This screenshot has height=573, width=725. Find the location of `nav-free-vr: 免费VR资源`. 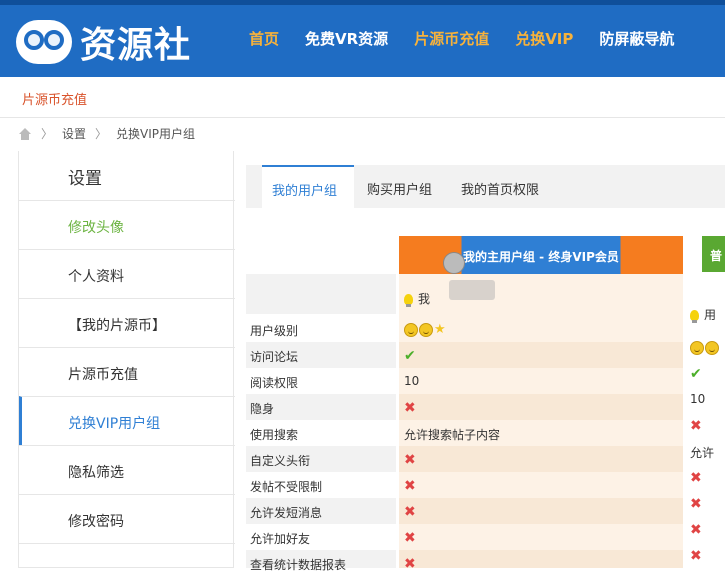

nav-free-vr: 免费VR资源 is located at coordinates (346, 38).